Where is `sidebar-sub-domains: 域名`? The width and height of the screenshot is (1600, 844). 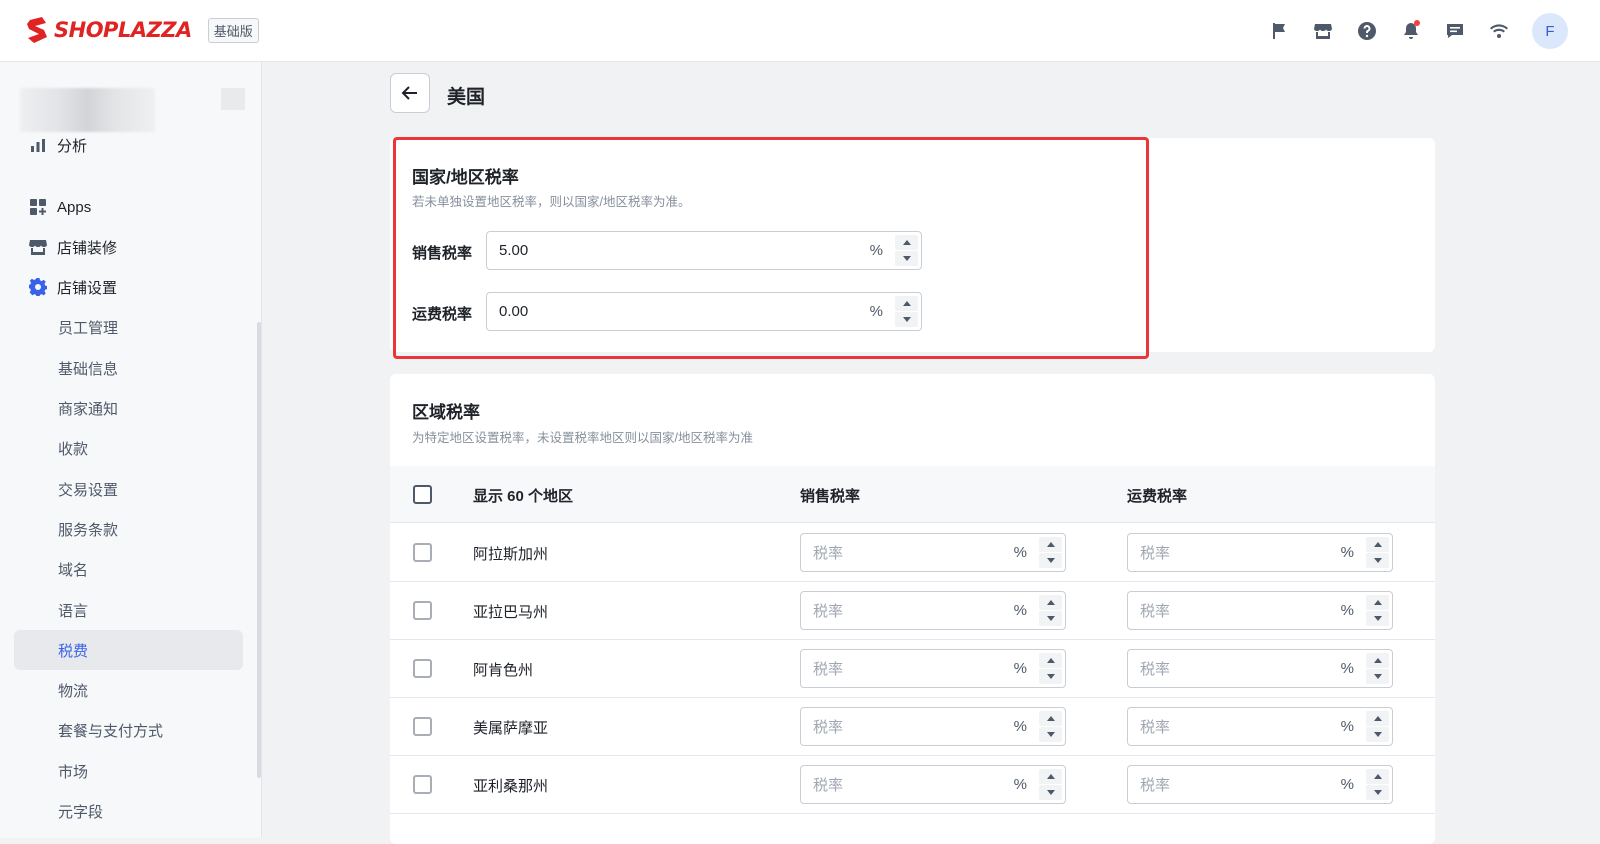
sidebar-sub-domains: 域名 is located at coordinates (128, 569).